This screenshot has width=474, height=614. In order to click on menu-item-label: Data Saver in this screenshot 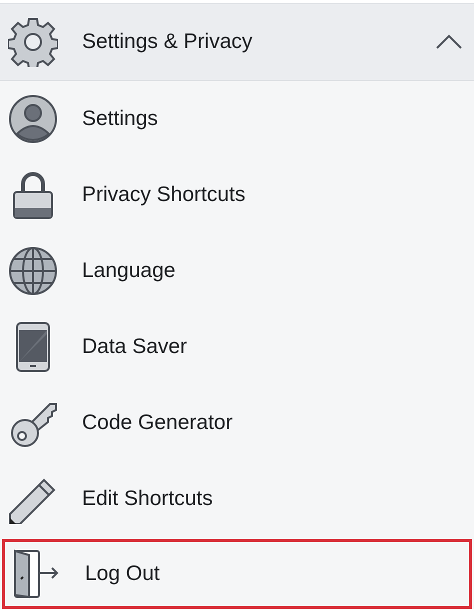, I will do `click(135, 347)`.